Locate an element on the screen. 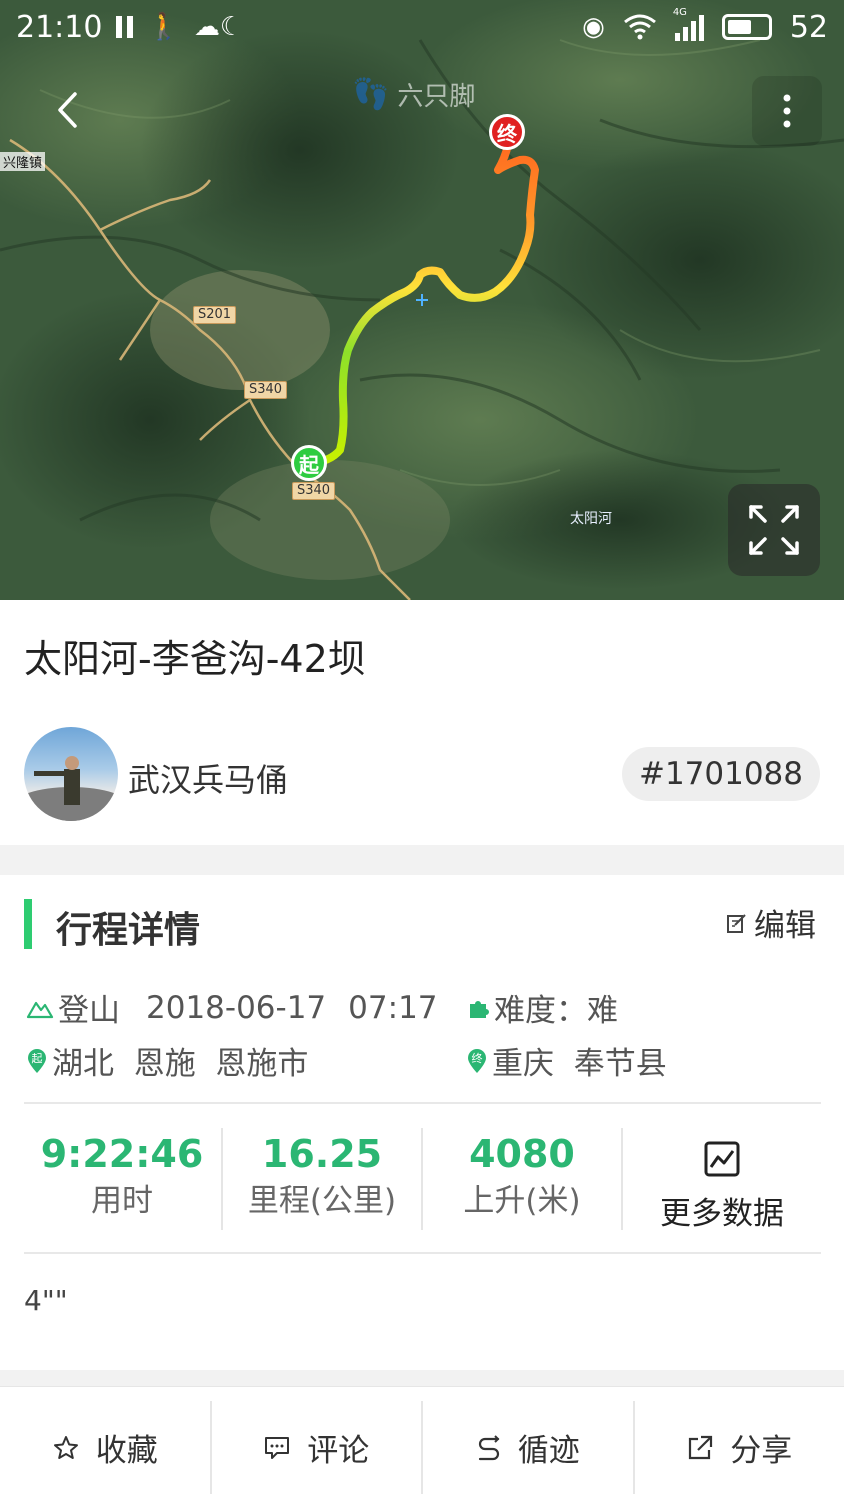 The image size is (844, 1500). weather-icon: ☁☾ is located at coordinates (218, 27).